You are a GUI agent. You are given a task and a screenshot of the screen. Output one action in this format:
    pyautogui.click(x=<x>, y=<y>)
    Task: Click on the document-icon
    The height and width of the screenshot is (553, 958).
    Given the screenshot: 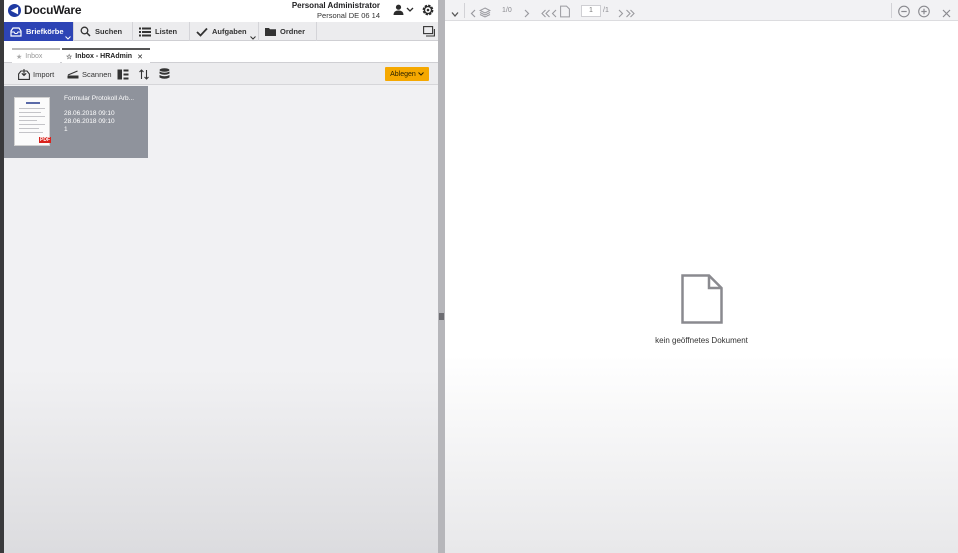 What is the action you would take?
    pyautogui.click(x=701, y=299)
    